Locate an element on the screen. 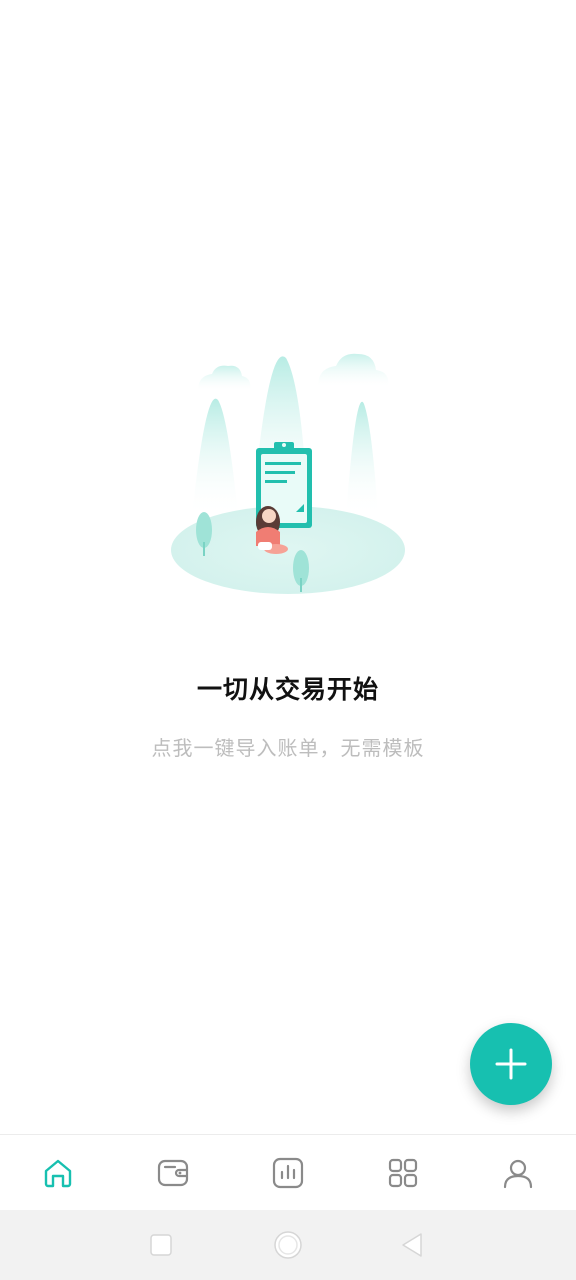  recents-button is located at coordinates (161, 1245).